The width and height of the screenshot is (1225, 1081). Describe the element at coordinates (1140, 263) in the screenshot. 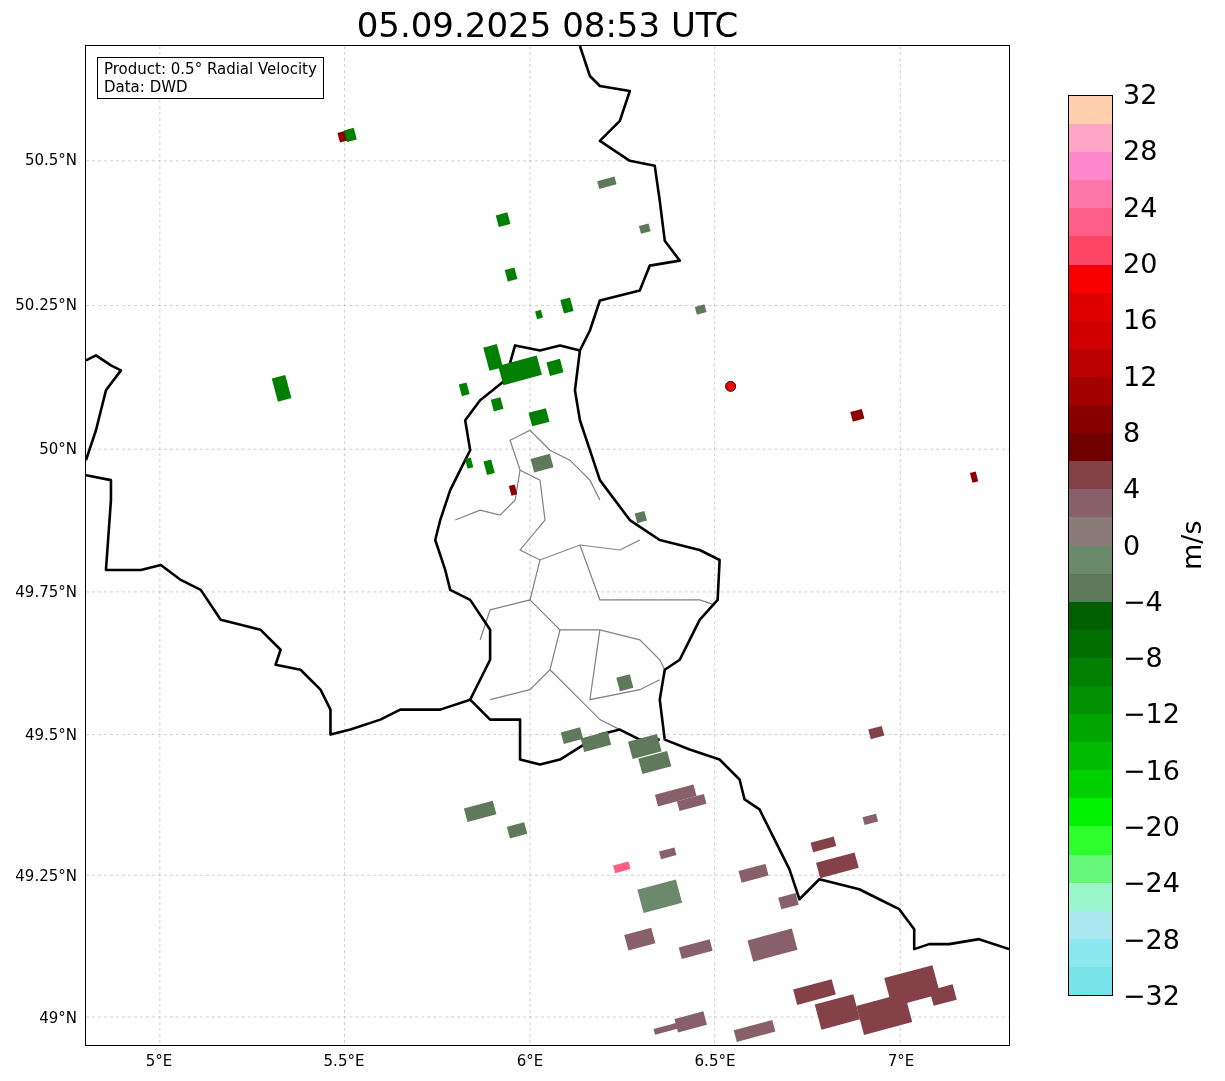

I see `colorbar-tick-label: 20` at that location.